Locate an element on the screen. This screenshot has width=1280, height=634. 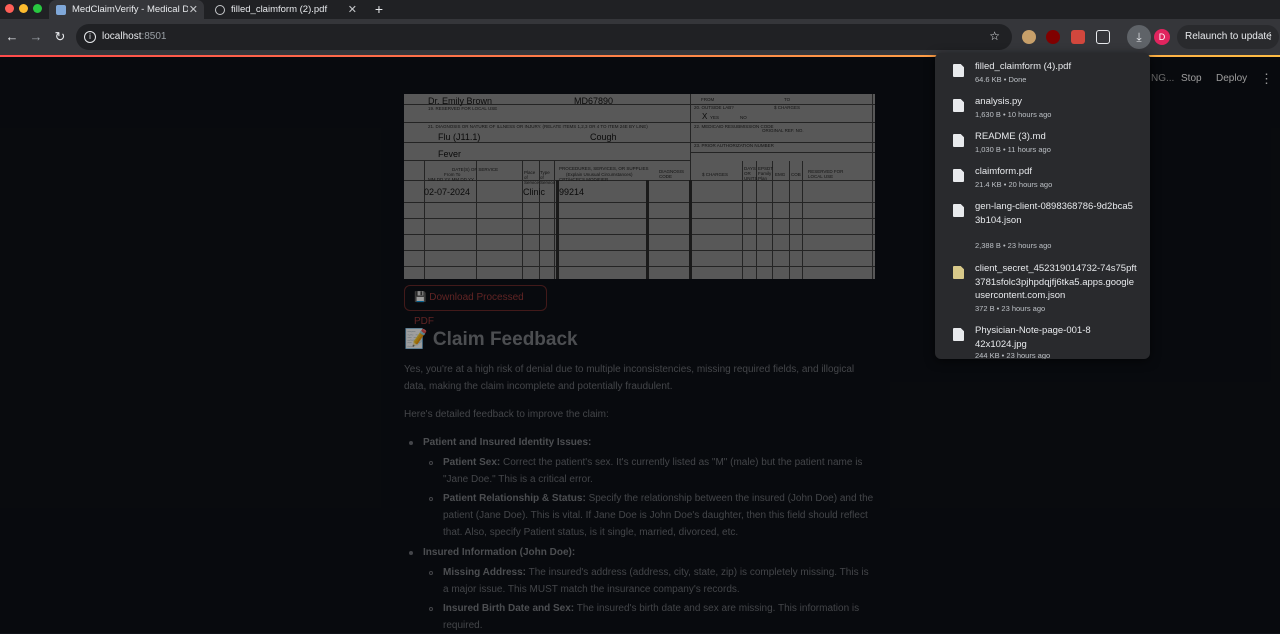
site-info-icon: i is located at coordinates (90, 37).